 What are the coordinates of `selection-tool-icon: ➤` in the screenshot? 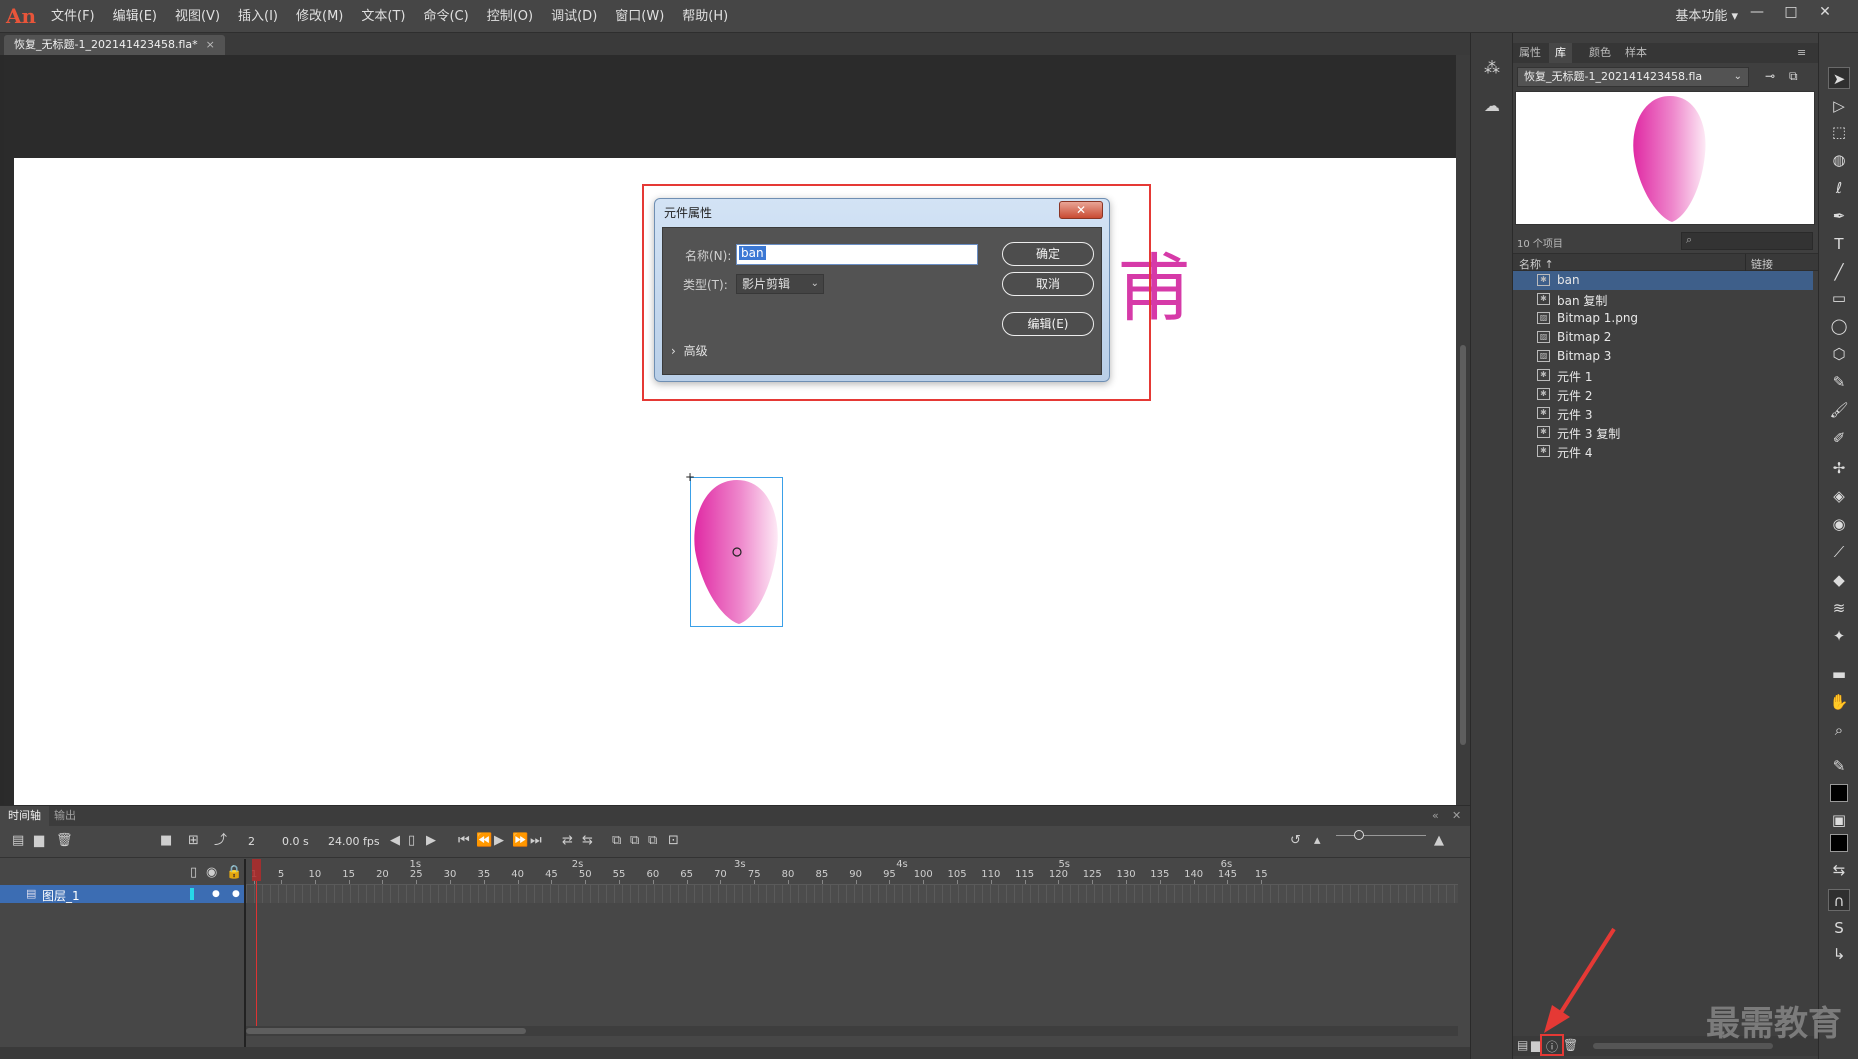 It's located at (1839, 78).